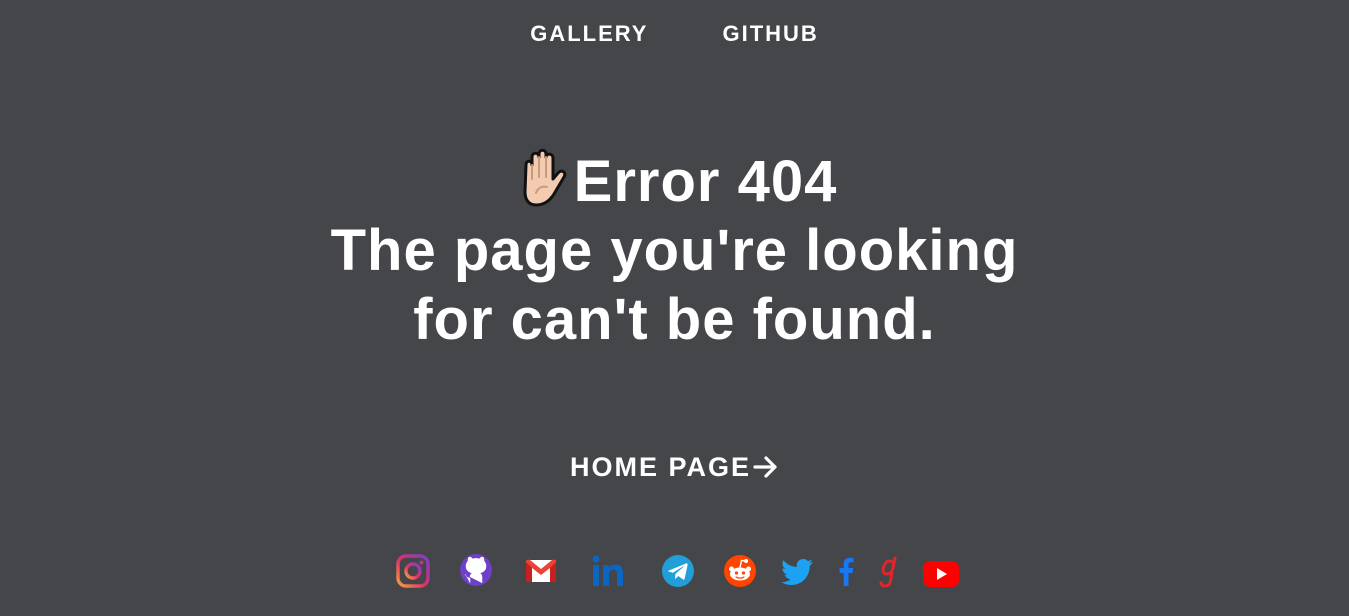  I want to click on home-link-container: HOME PAGE, so click(674, 467).